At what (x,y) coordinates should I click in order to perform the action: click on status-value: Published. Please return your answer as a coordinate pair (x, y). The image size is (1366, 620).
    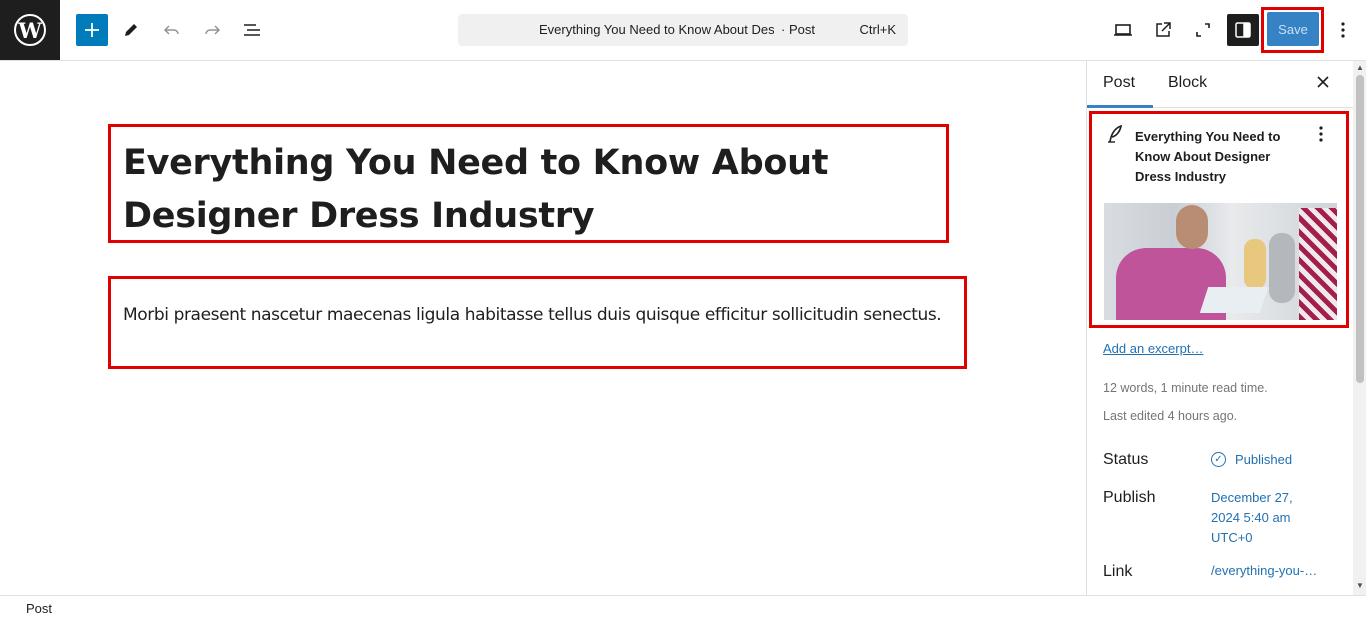
    Looking at the image, I should click on (1263, 460).